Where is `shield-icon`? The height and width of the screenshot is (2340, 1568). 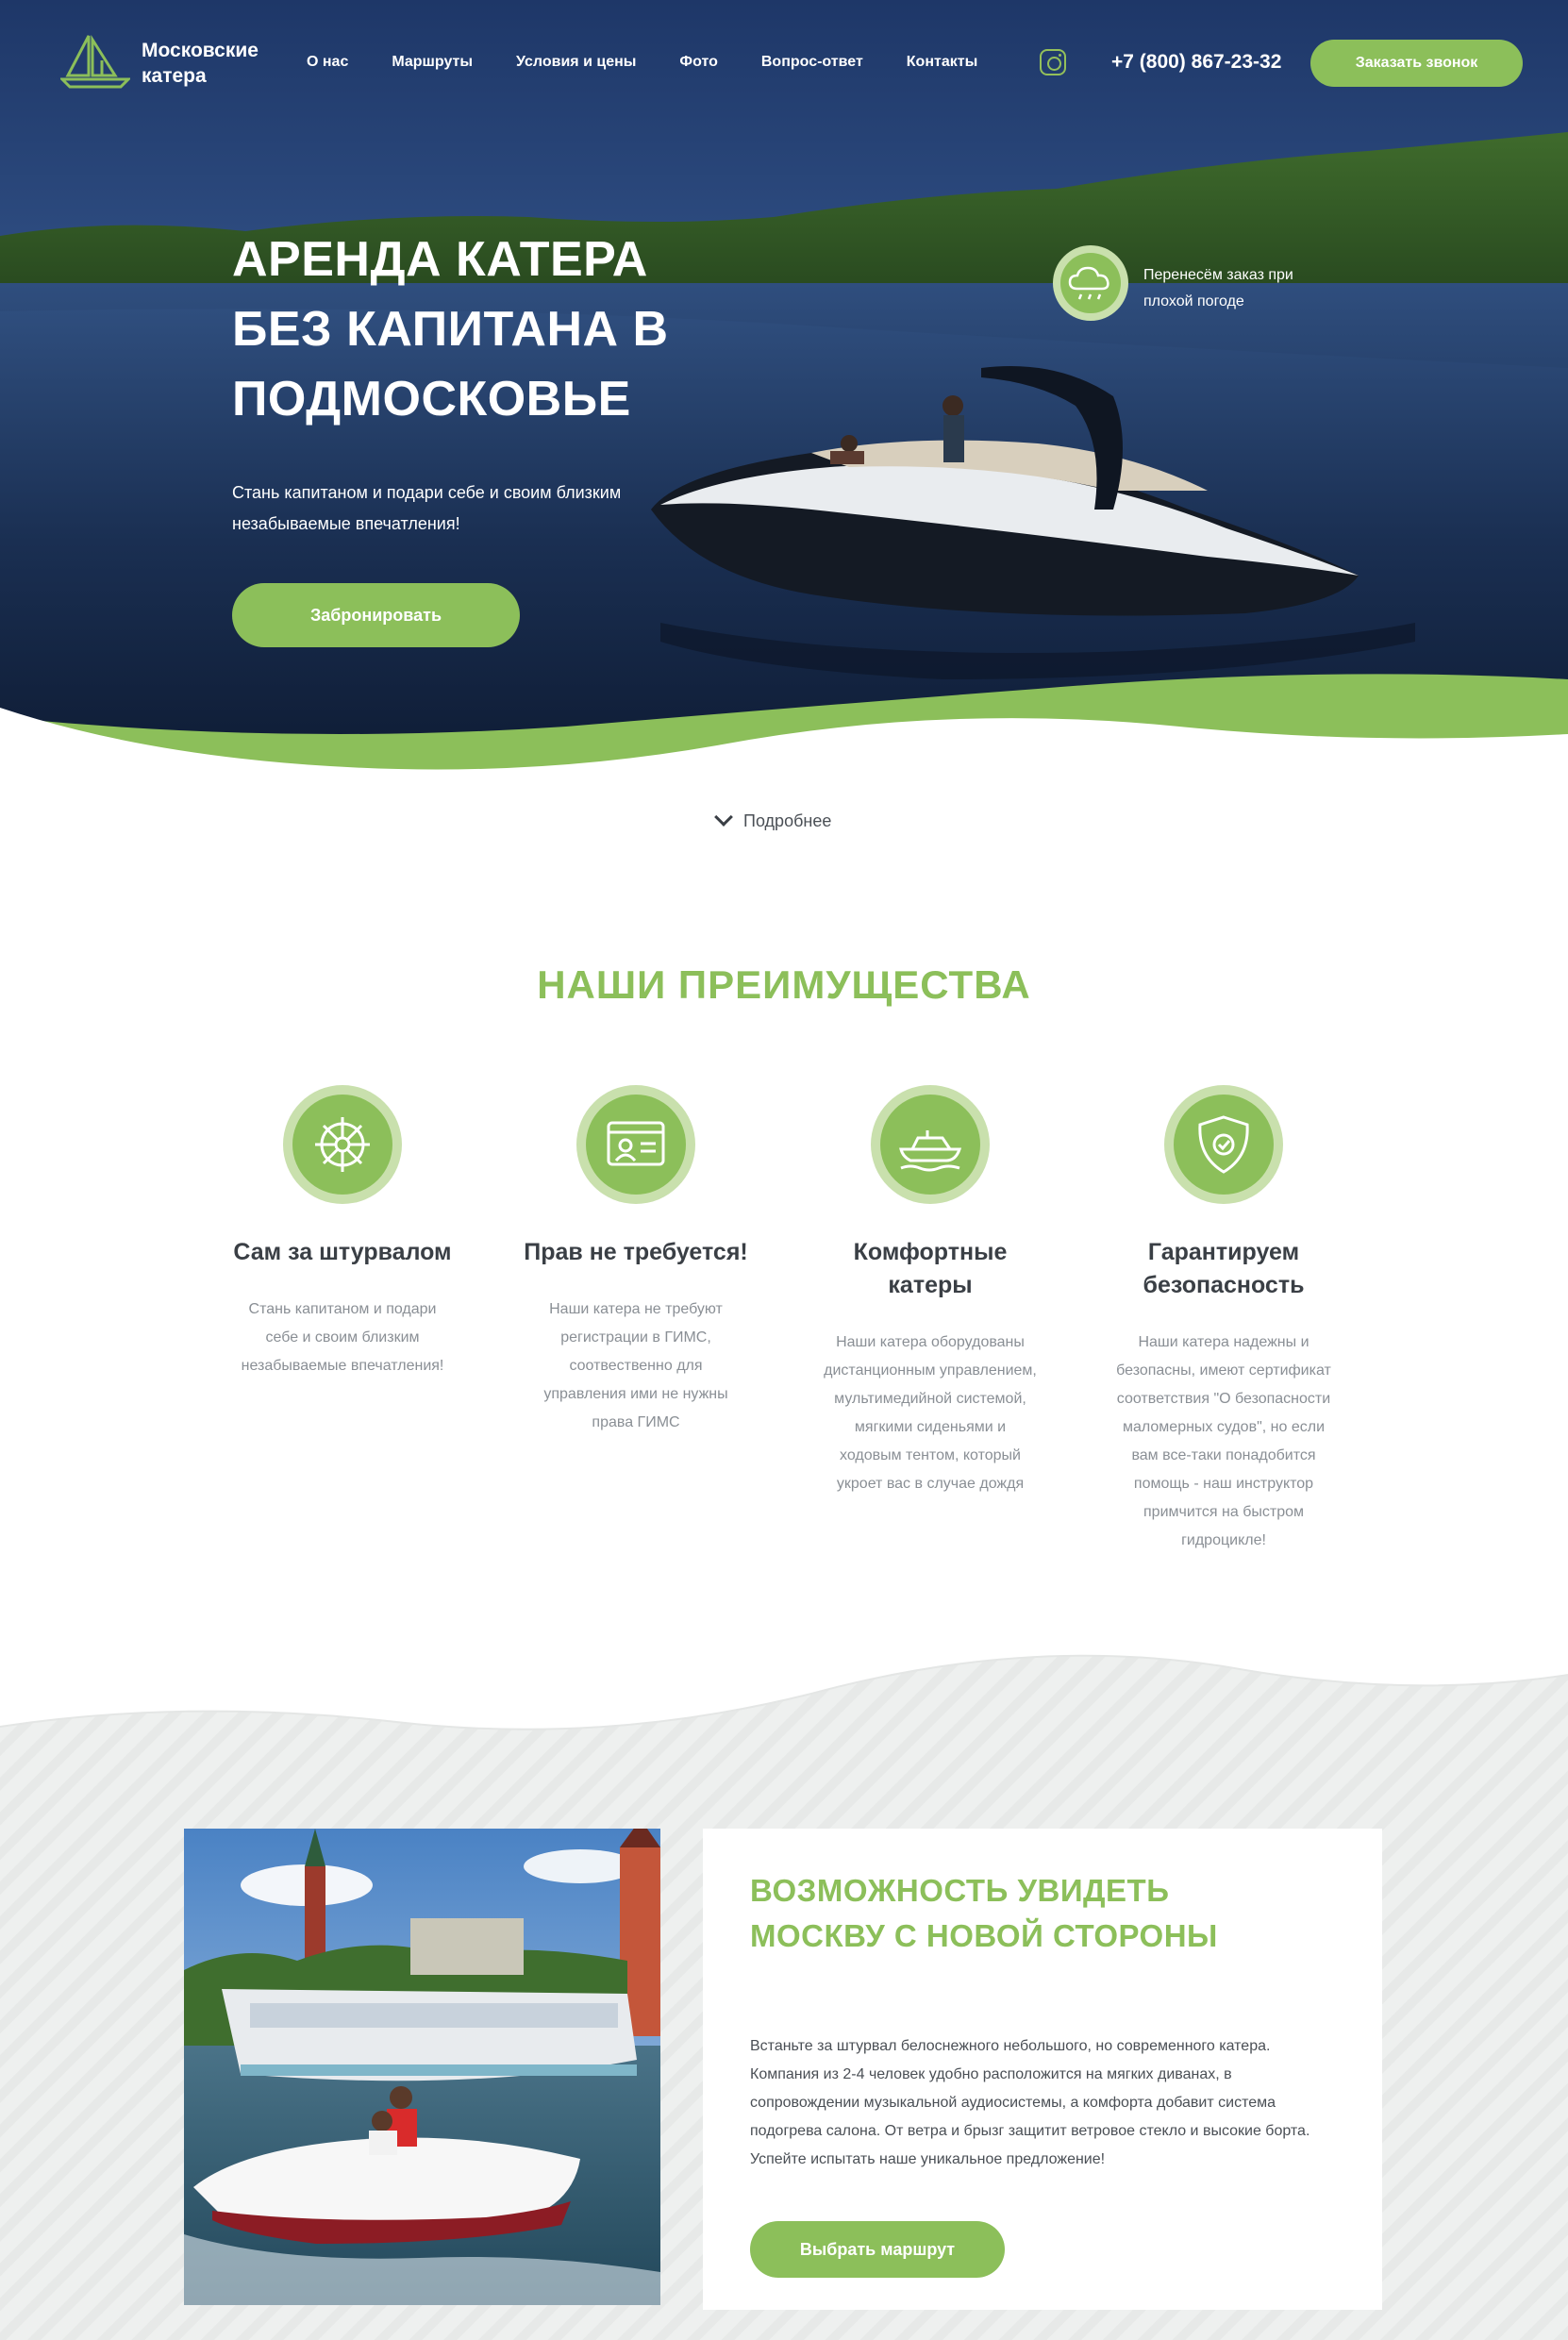 shield-icon is located at coordinates (1223, 1144).